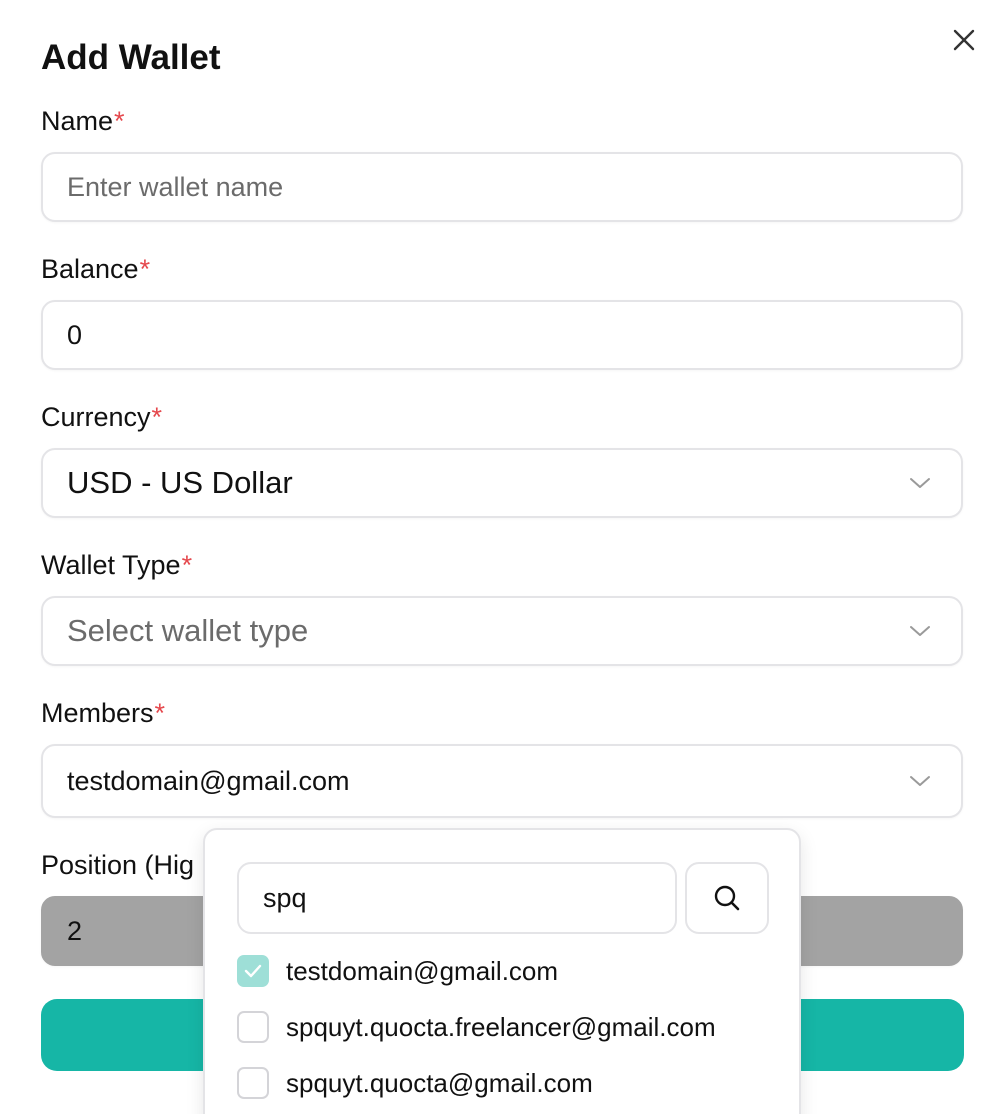  What do you see at coordinates (457, 898) in the screenshot?
I see `member-search-input: spq` at bounding box center [457, 898].